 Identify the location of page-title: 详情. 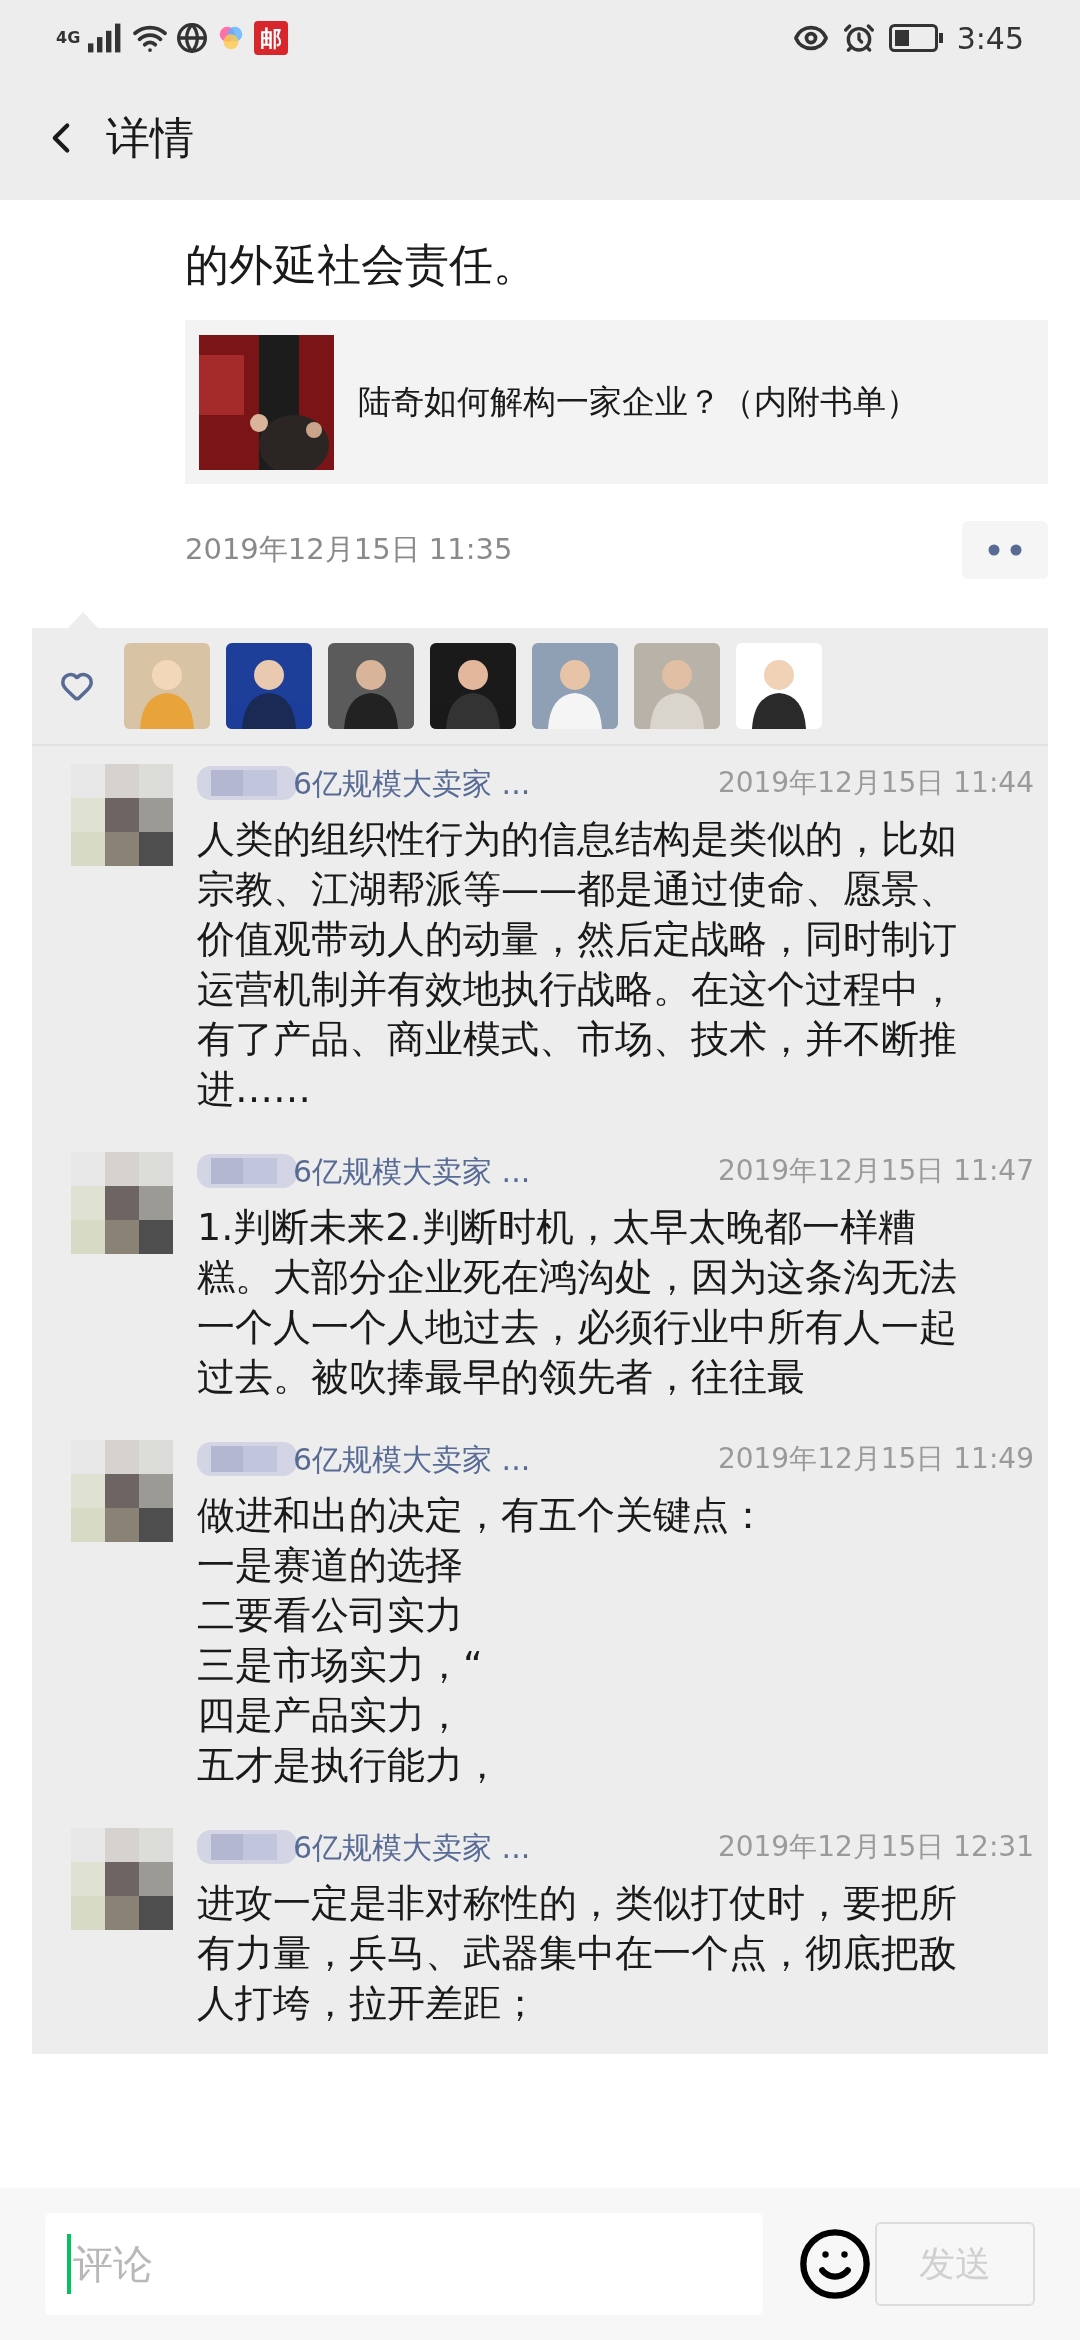
(150, 138).